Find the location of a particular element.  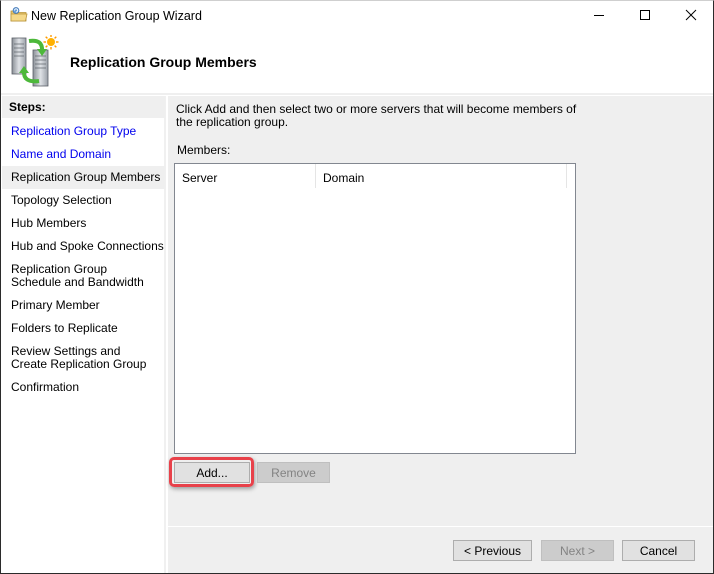

close-button is located at coordinates (691, 16).